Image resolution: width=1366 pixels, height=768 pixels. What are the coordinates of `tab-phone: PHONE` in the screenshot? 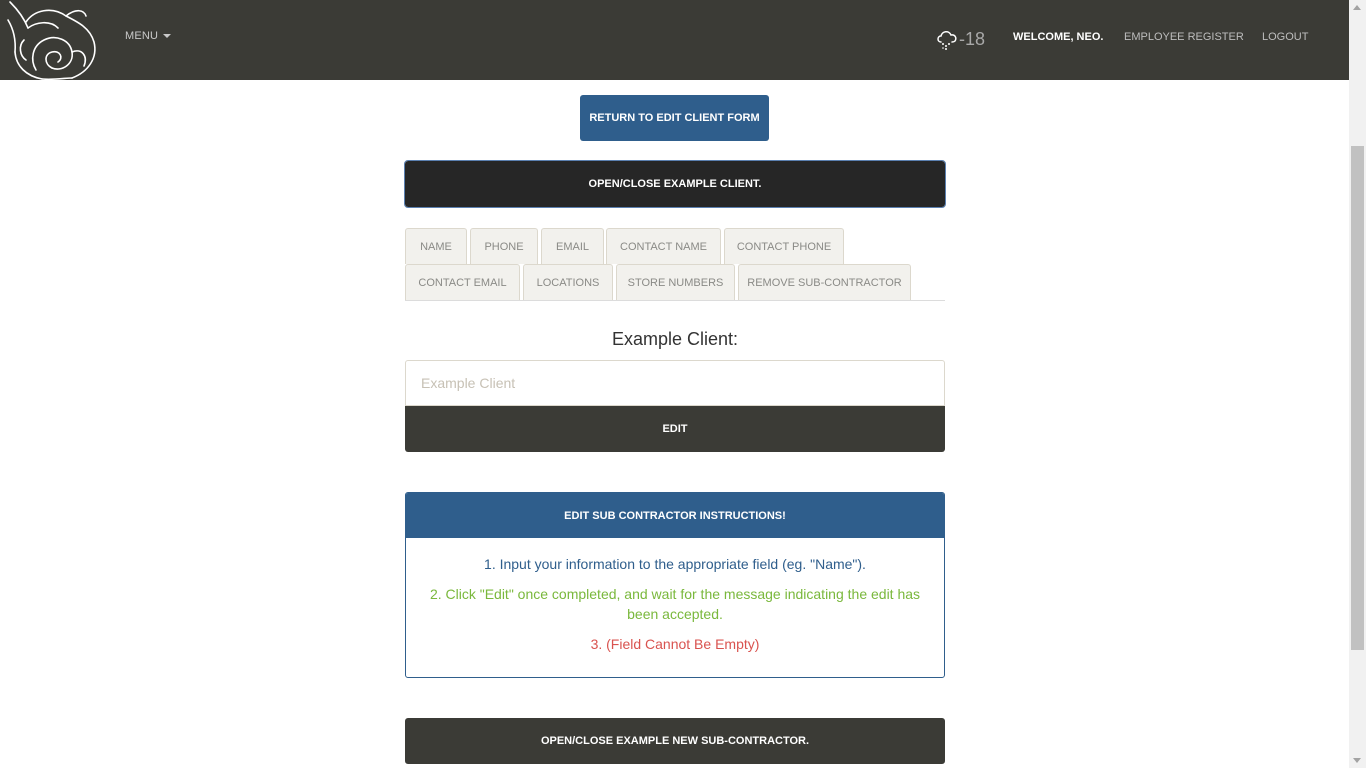 It's located at (504, 246).